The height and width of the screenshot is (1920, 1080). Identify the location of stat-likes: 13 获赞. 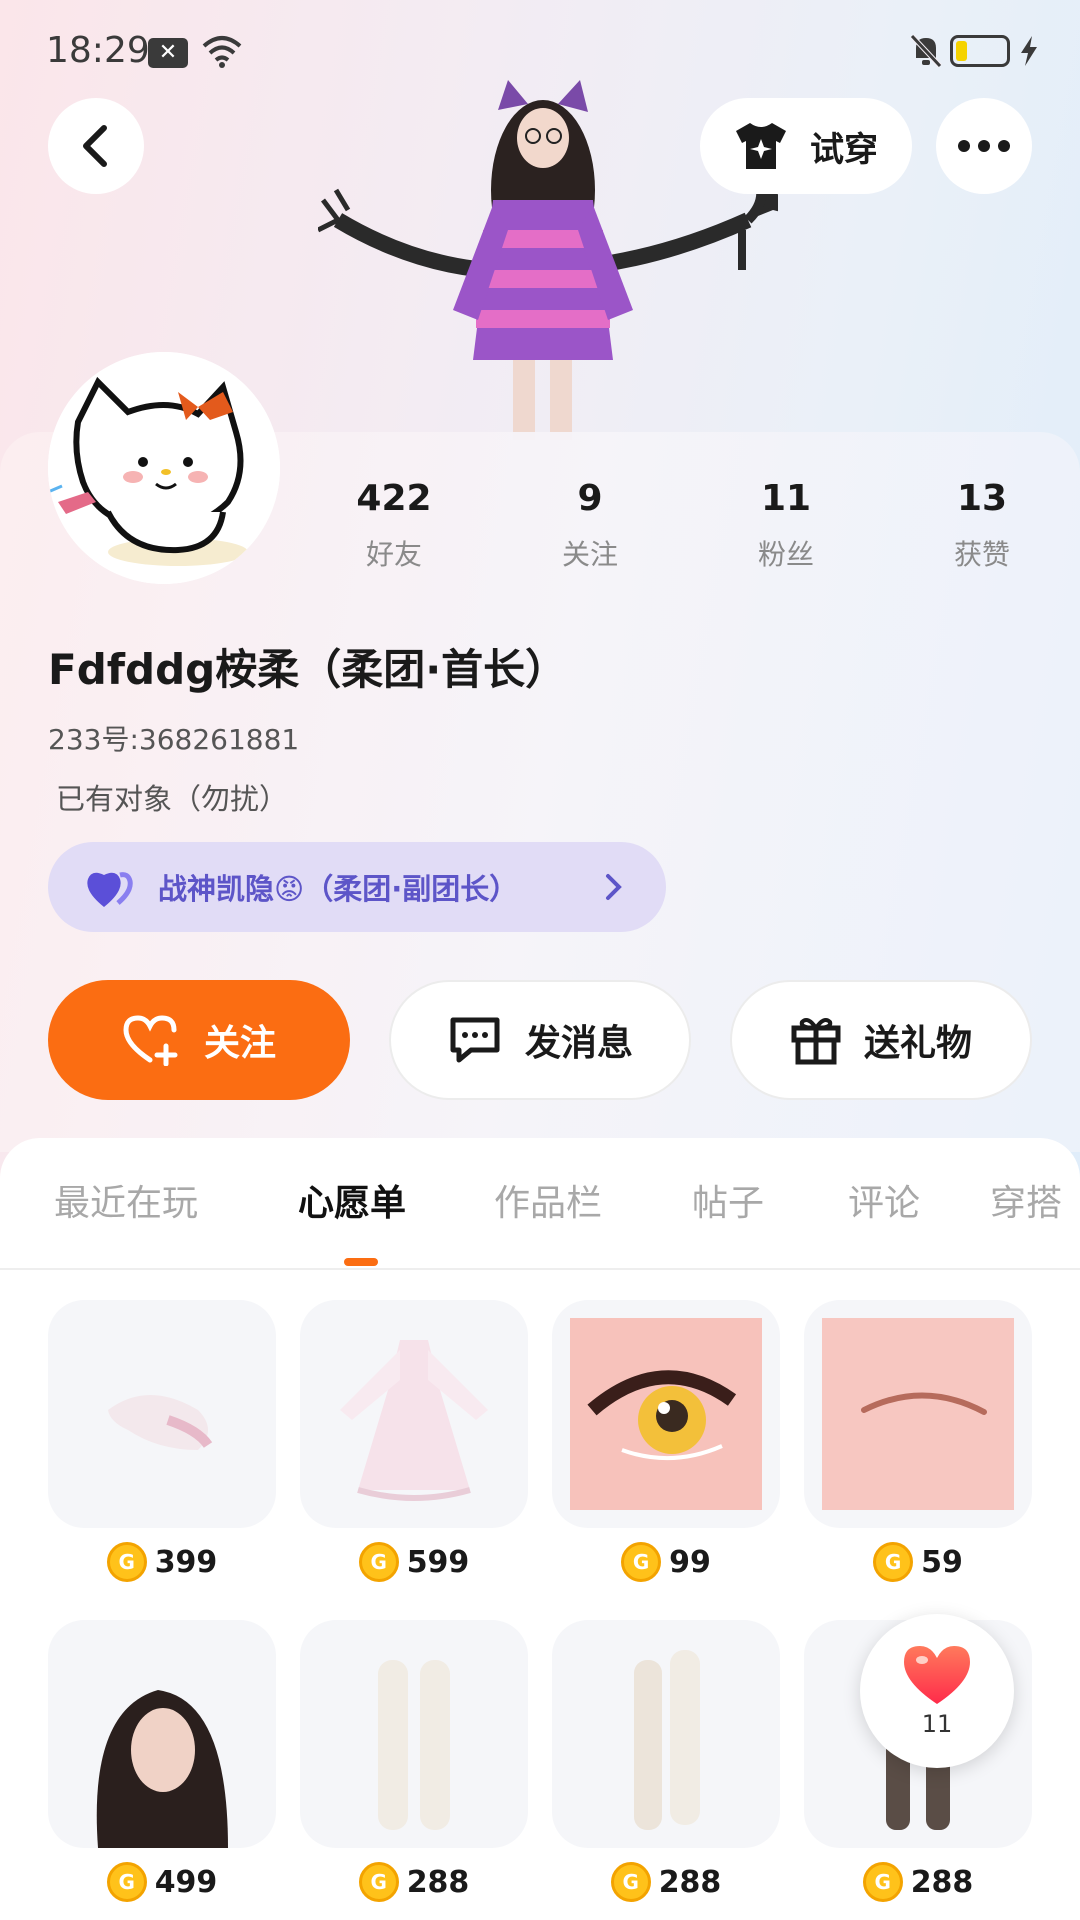
(982, 533).